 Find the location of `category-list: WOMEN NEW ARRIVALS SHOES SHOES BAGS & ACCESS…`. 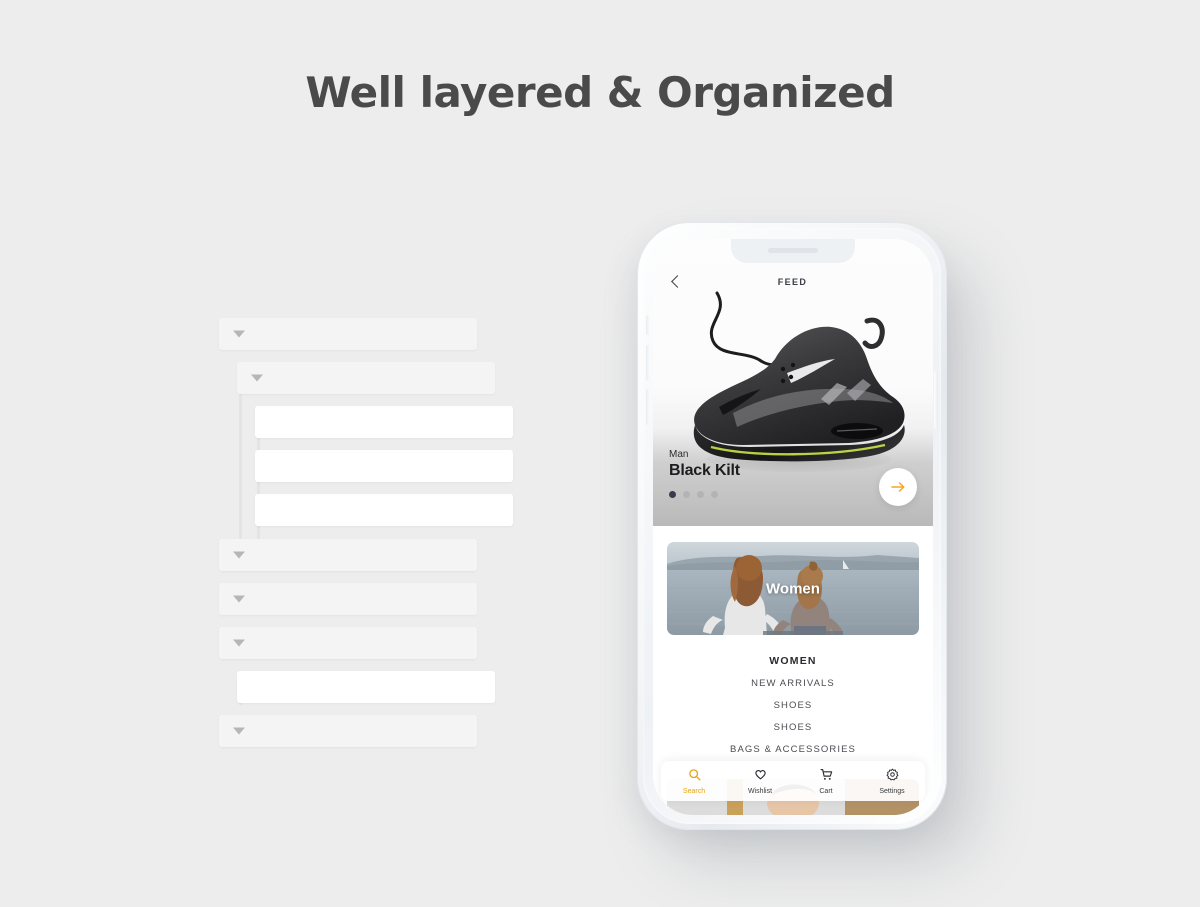

category-list: WOMEN NEW ARRIVALS SHOES SHOES BAGS & ACCESS… is located at coordinates (793, 704).